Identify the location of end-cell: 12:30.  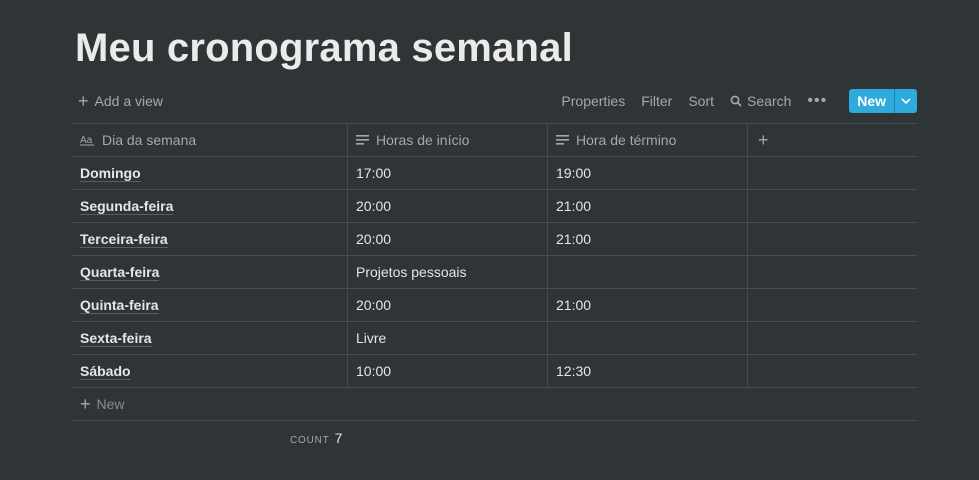
(648, 371).